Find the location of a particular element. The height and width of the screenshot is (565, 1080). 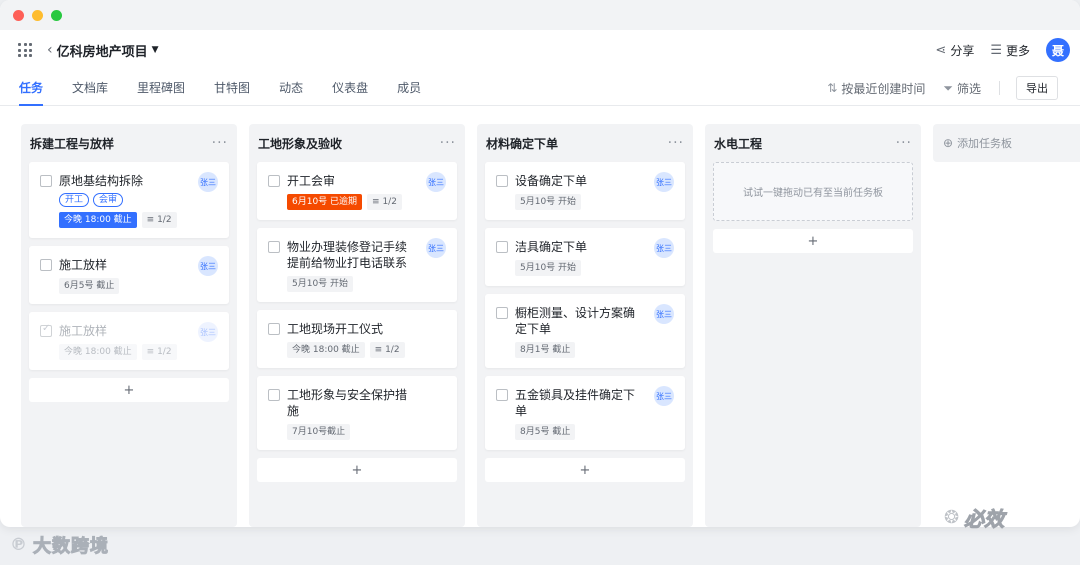

watermark-left: ℗ 大数跨境 is located at coordinates (59, 545).